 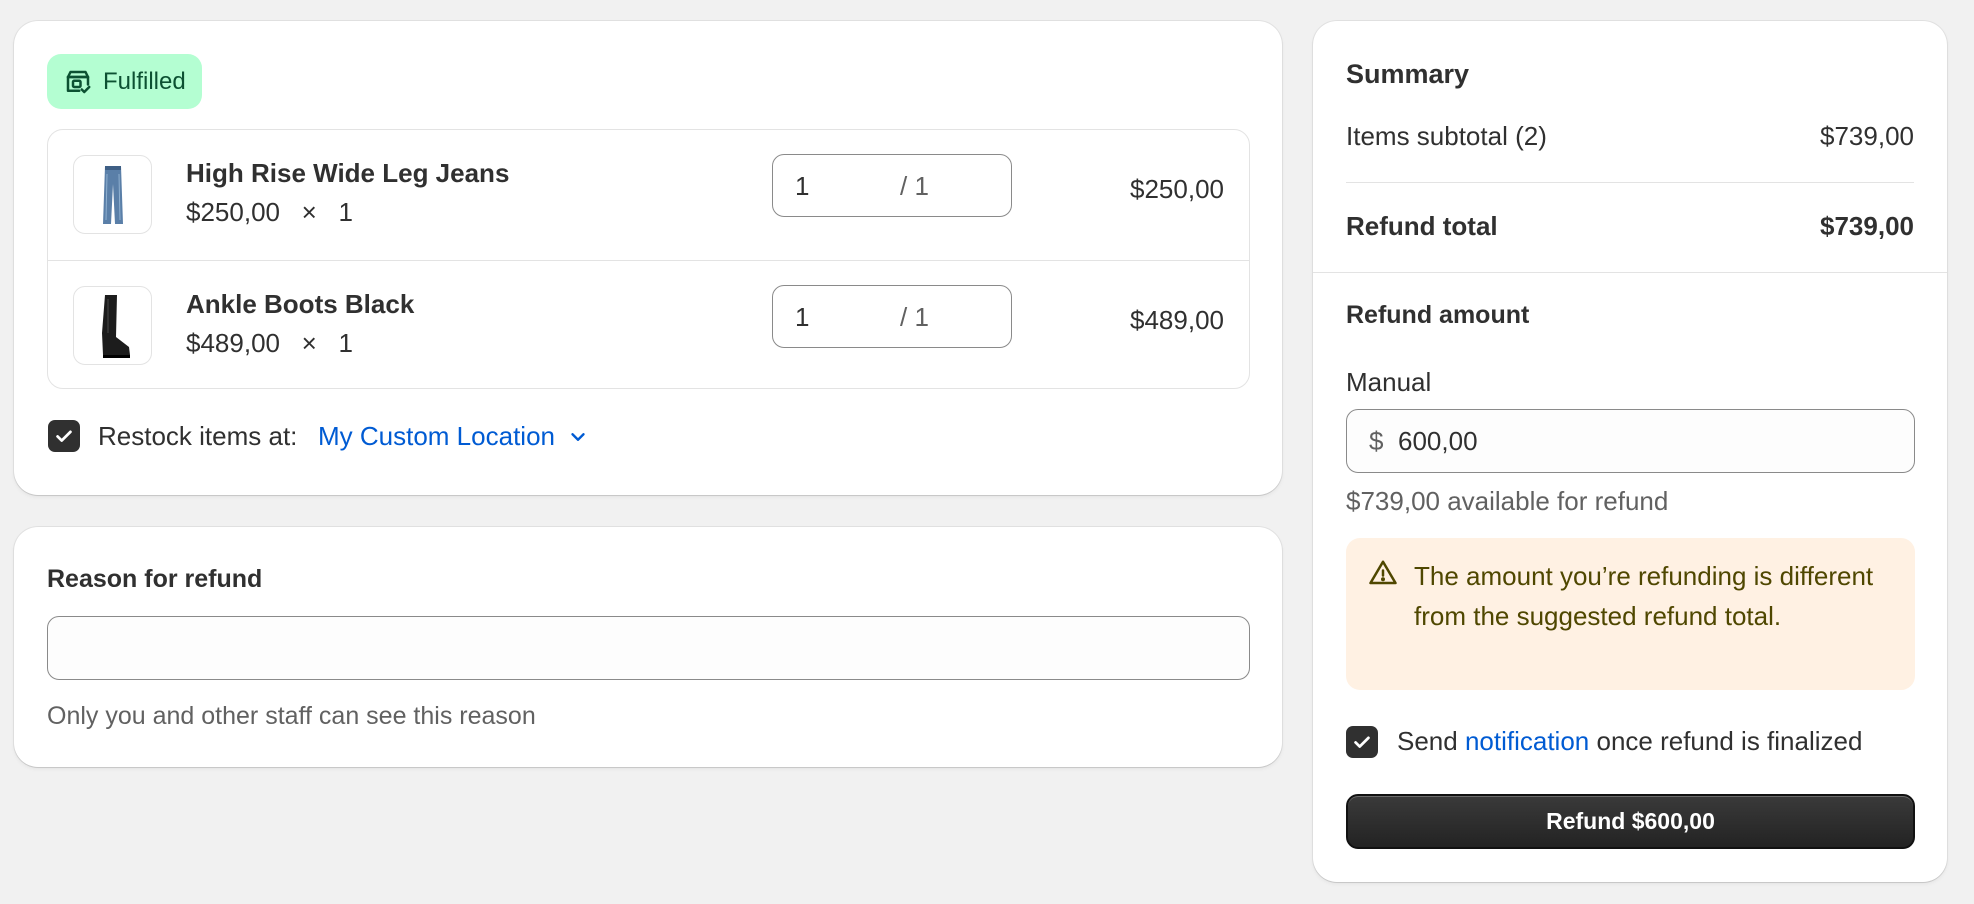 I want to click on restock-checkbox, so click(x=64, y=436).